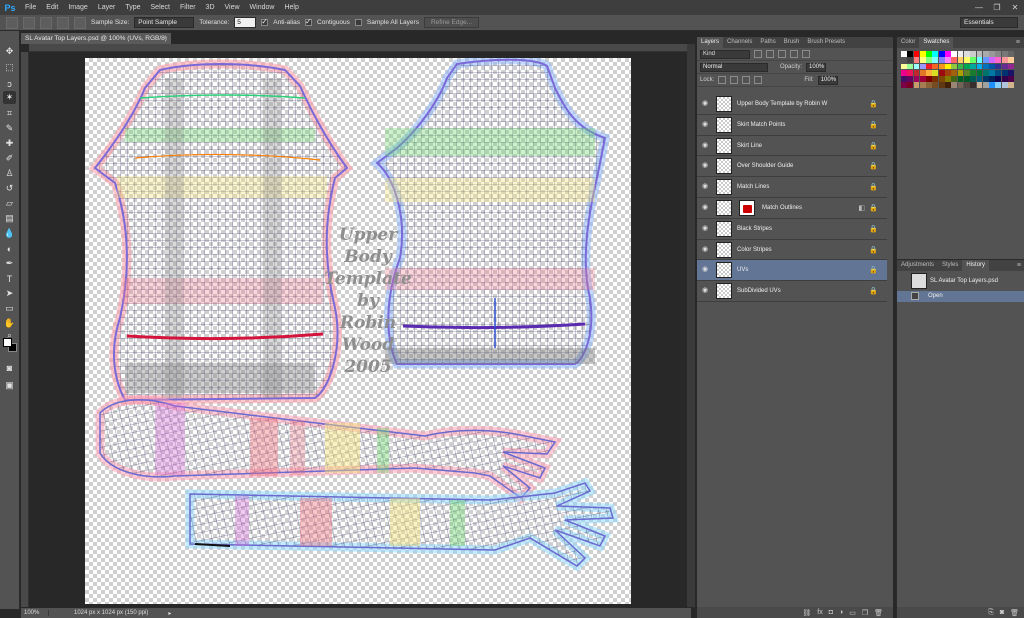 The width and height of the screenshot is (1024, 618). What do you see at coordinates (1019, 265) in the screenshot?
I see `panel-menu-icon: ≡` at bounding box center [1019, 265].